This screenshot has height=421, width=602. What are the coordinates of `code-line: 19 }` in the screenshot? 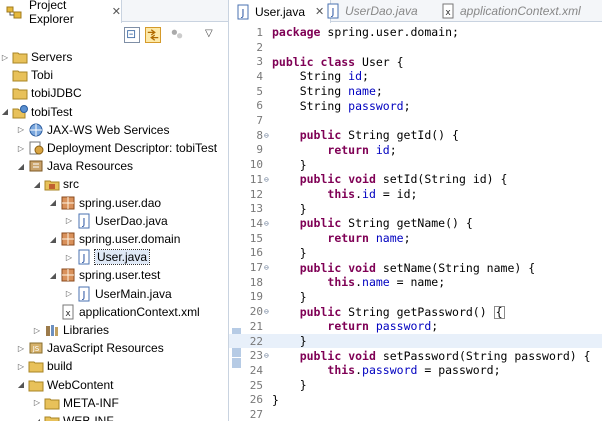 It's located at (415, 297).